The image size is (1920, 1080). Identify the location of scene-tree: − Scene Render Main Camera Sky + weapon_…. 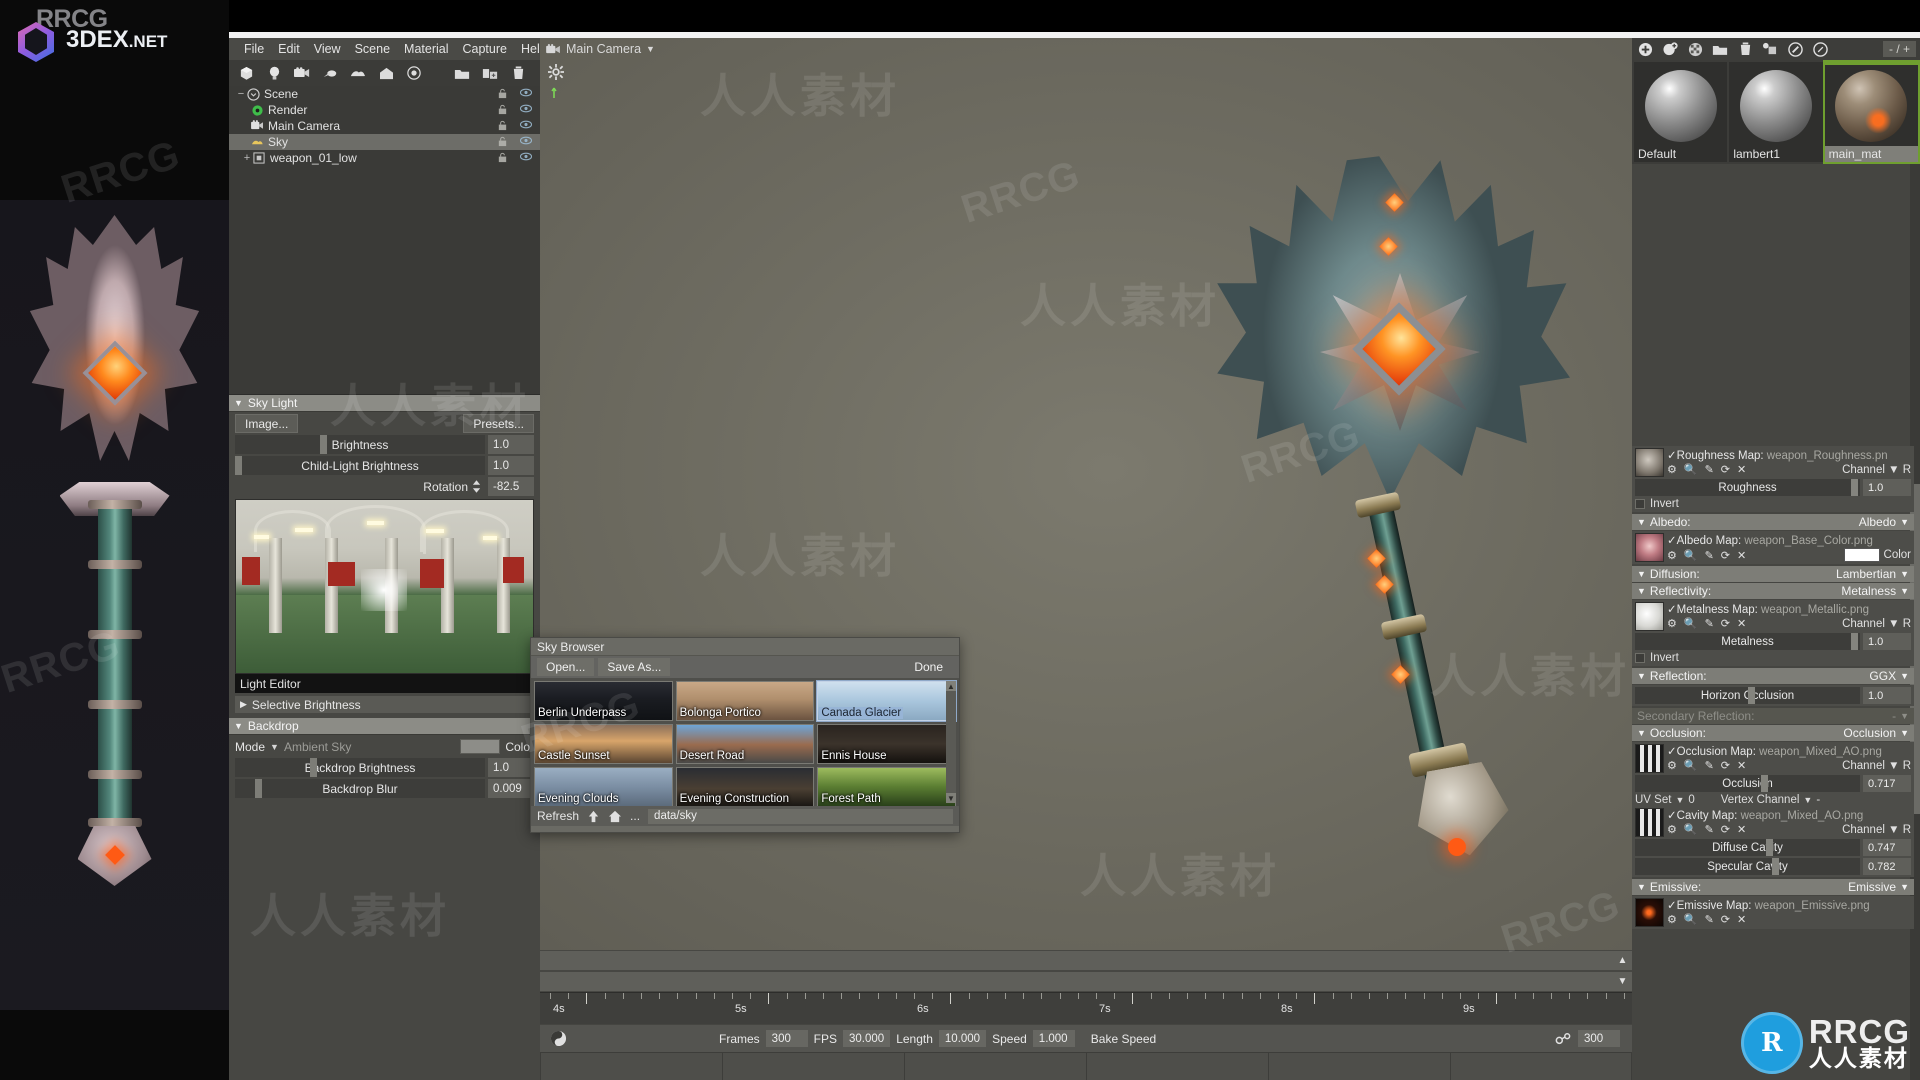
(384, 240).